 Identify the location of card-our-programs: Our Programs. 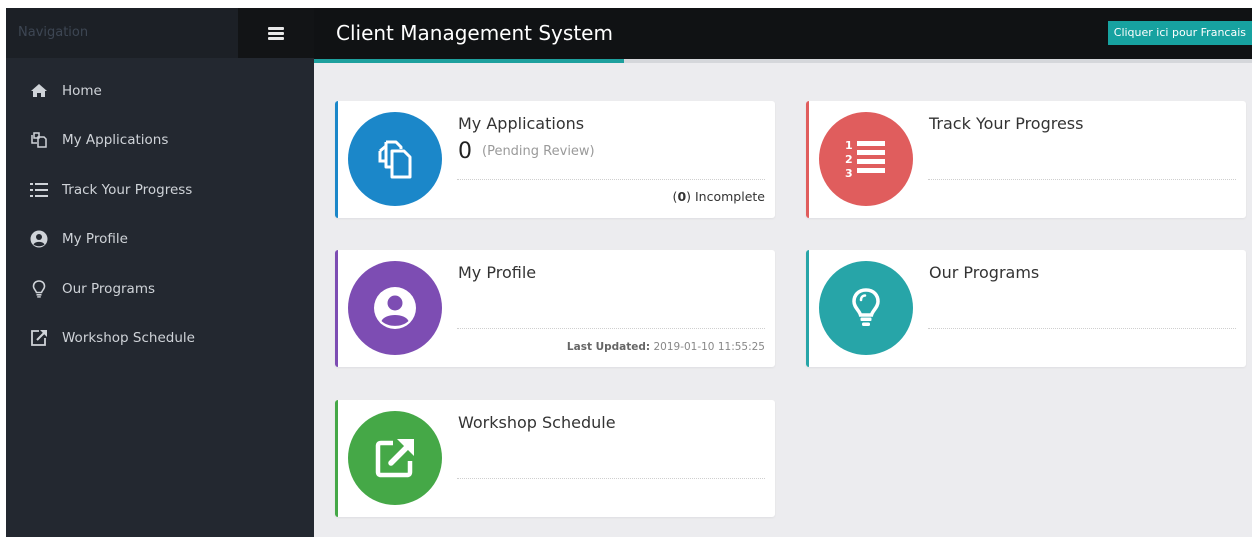
(1026, 308).